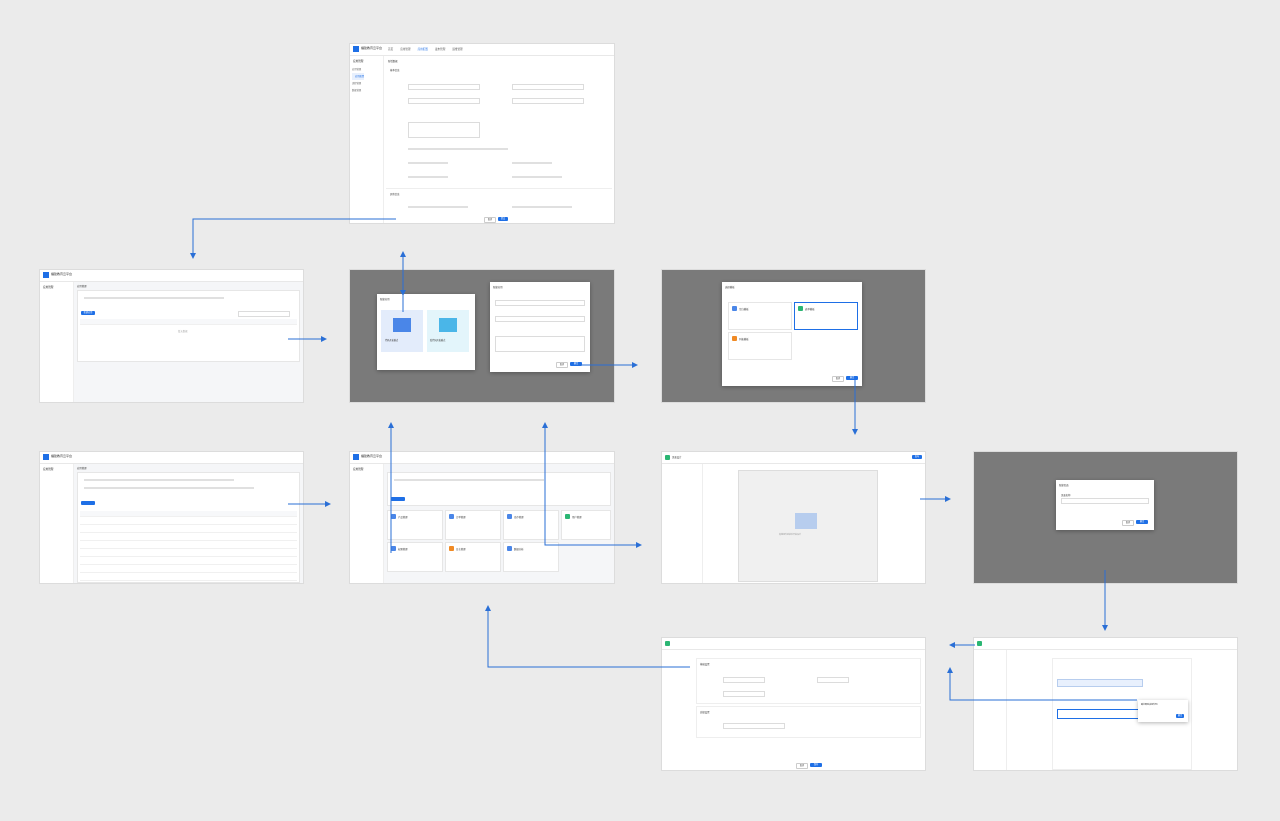 Image resolution: width=1280 pixels, height=821 pixels. What do you see at coordinates (426, 332) in the screenshot?
I see `mode-modal: 新建应用 代码开发模式 低代码开发模式` at bounding box center [426, 332].